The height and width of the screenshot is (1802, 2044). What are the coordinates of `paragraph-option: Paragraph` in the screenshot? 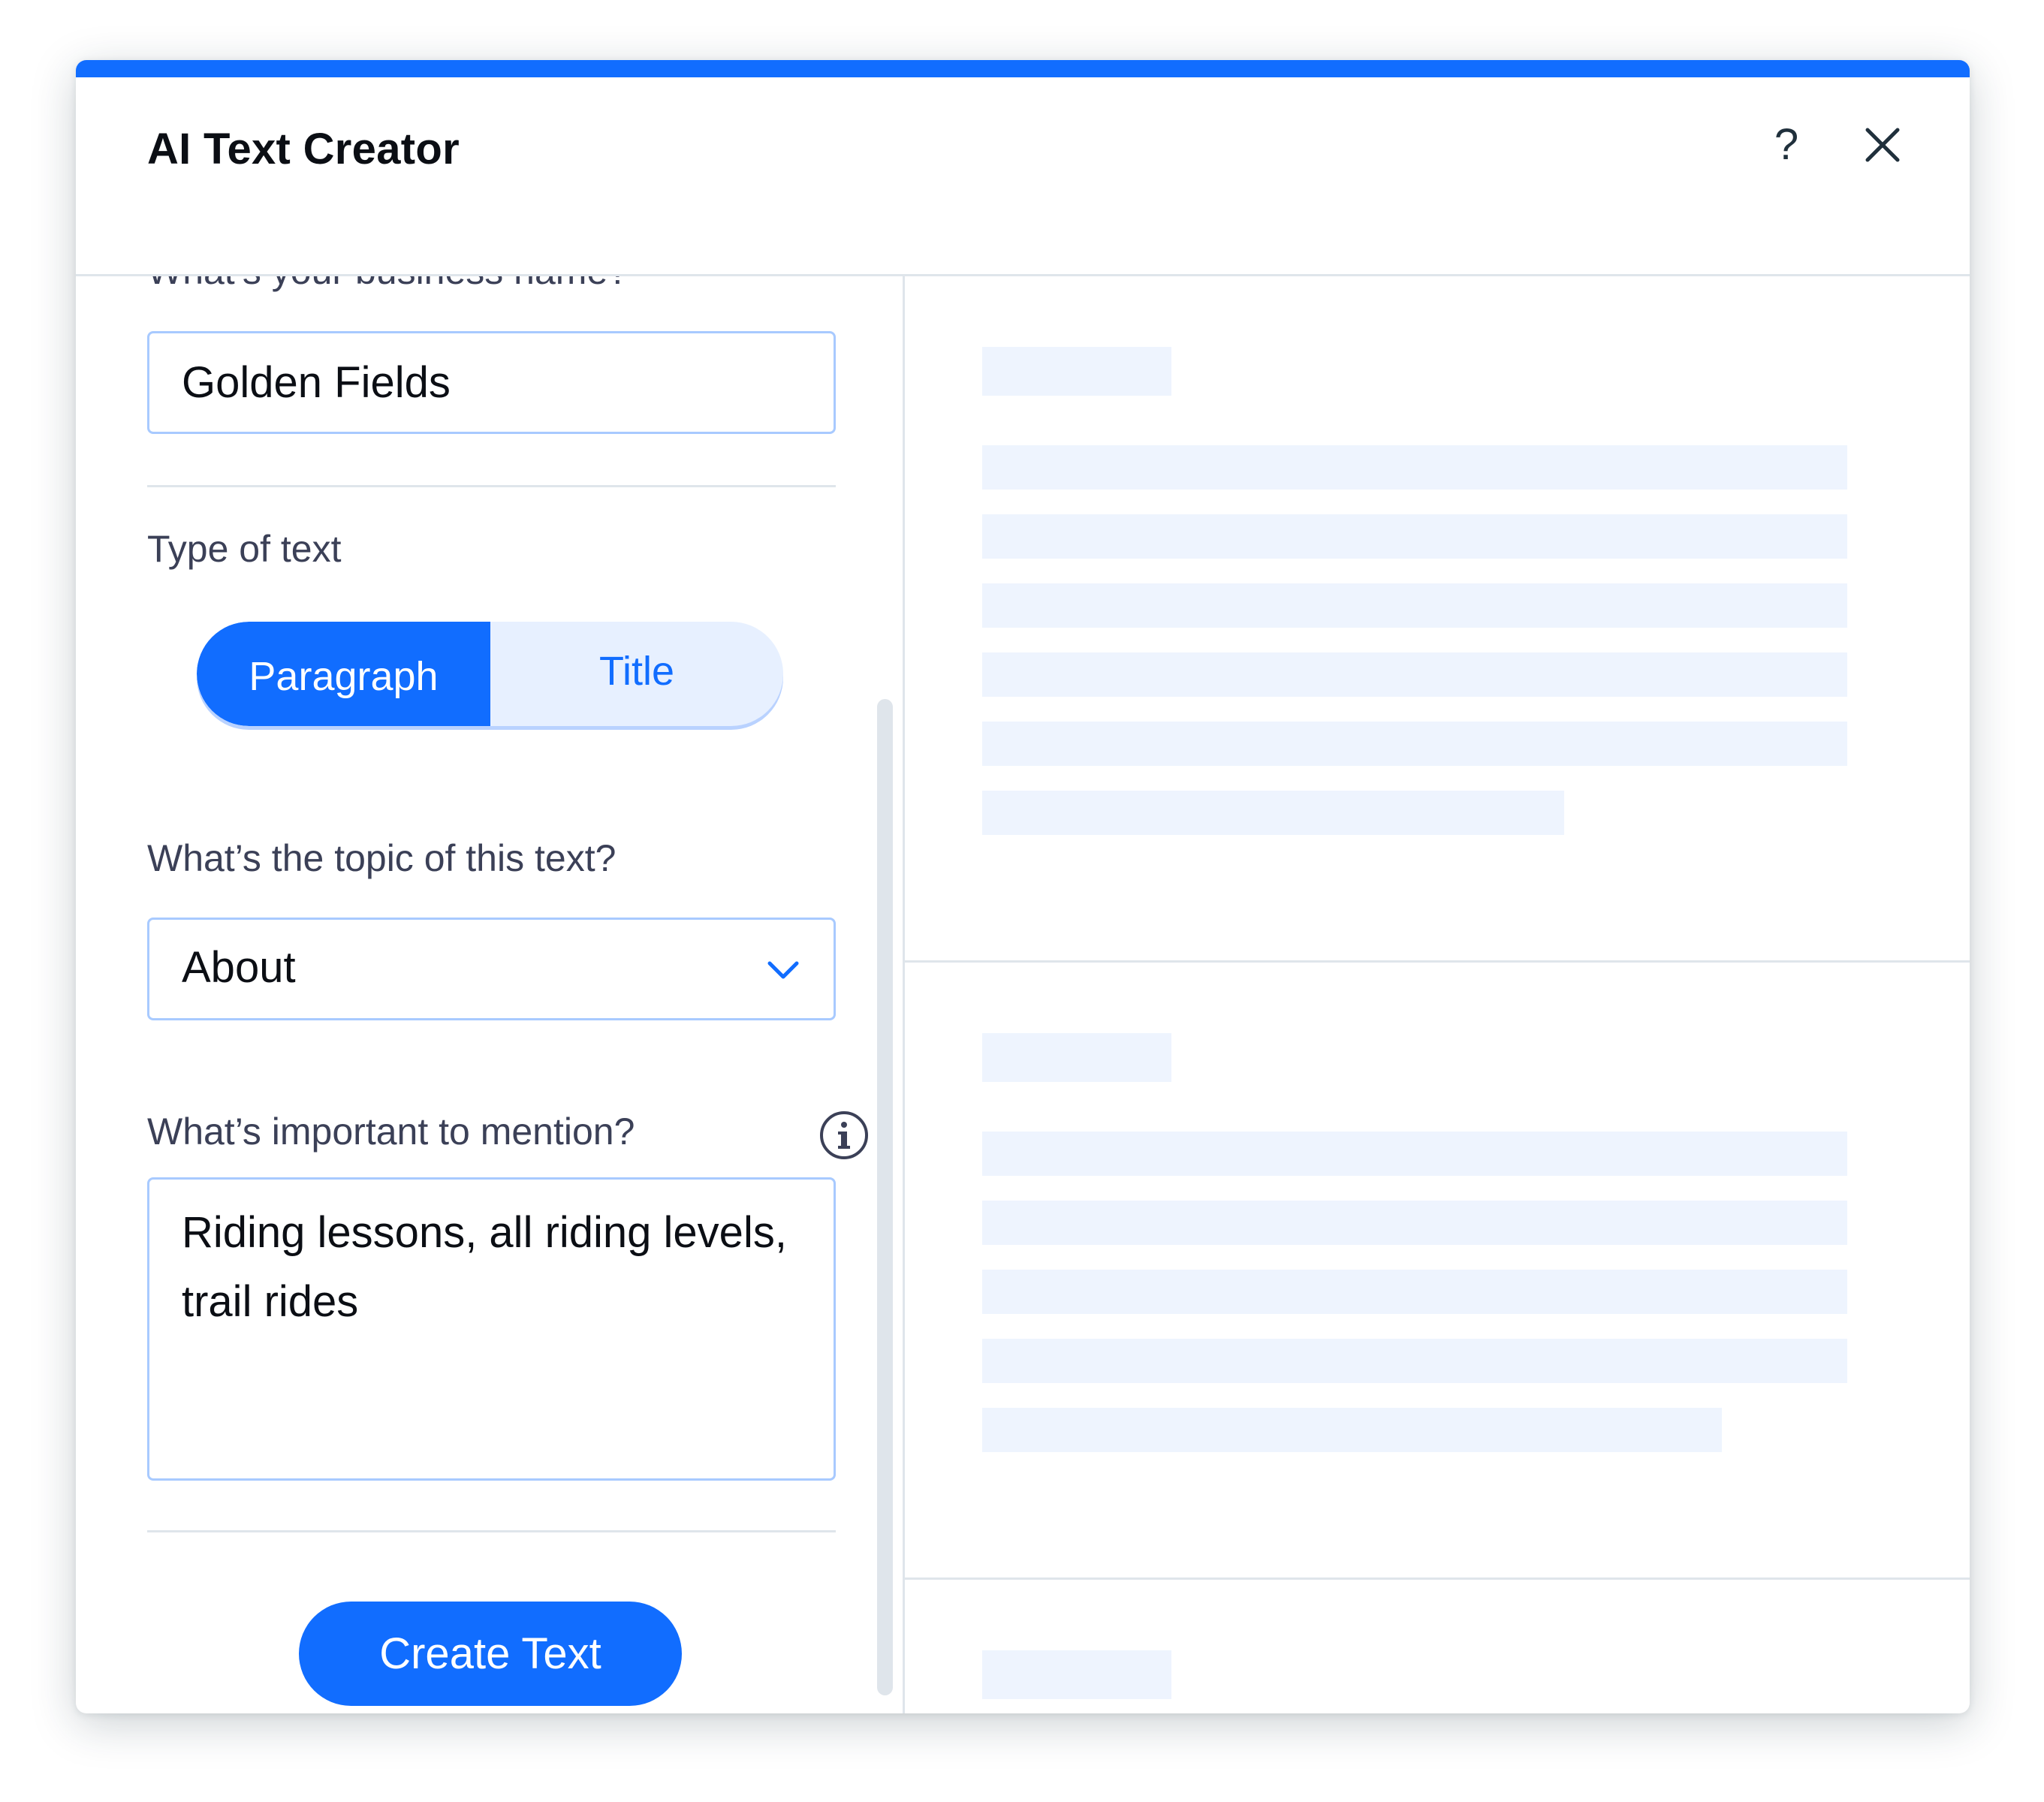 It's located at (343, 674).